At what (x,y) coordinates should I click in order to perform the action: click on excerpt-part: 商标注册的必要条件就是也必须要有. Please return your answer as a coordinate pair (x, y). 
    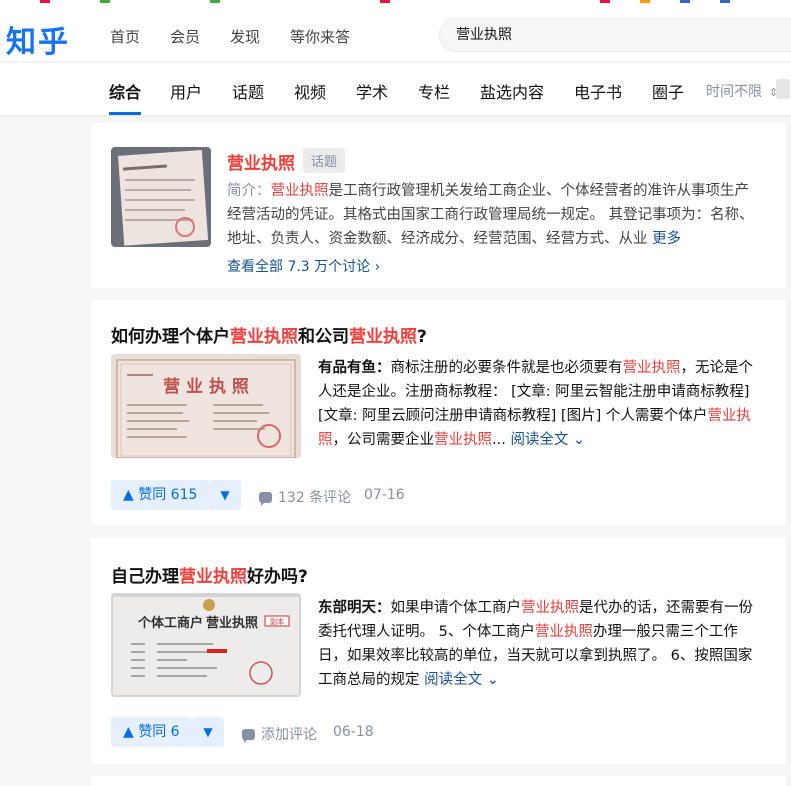
    Looking at the image, I should click on (506, 368).